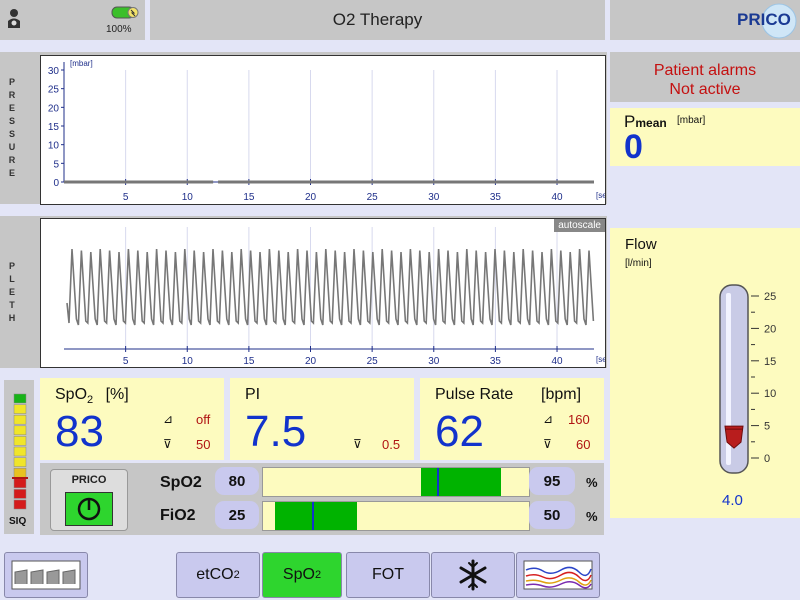  Describe the element at coordinates (459, 431) in the screenshot. I see `pulse-value: 62` at that location.